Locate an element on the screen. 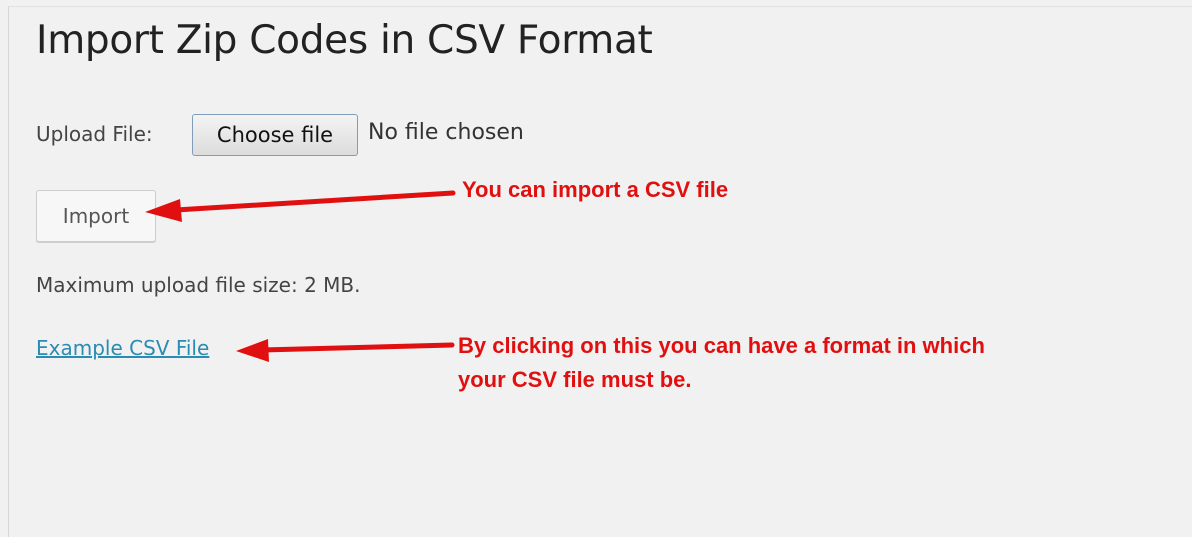 This screenshot has width=1192, height=537. max-upload-size-text: Maximum upload file size: 2 MB. is located at coordinates (198, 285).